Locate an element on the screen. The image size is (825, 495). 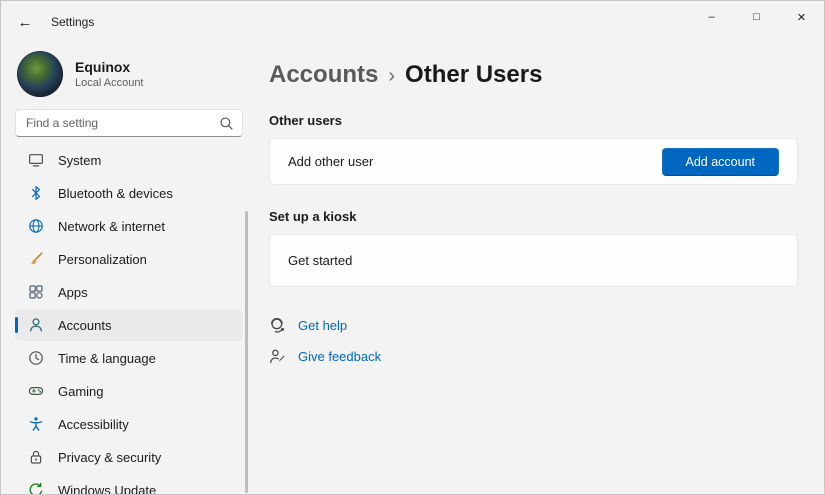
sidebar-item-privacy-security: Privacy & security is located at coordinates (129, 457).